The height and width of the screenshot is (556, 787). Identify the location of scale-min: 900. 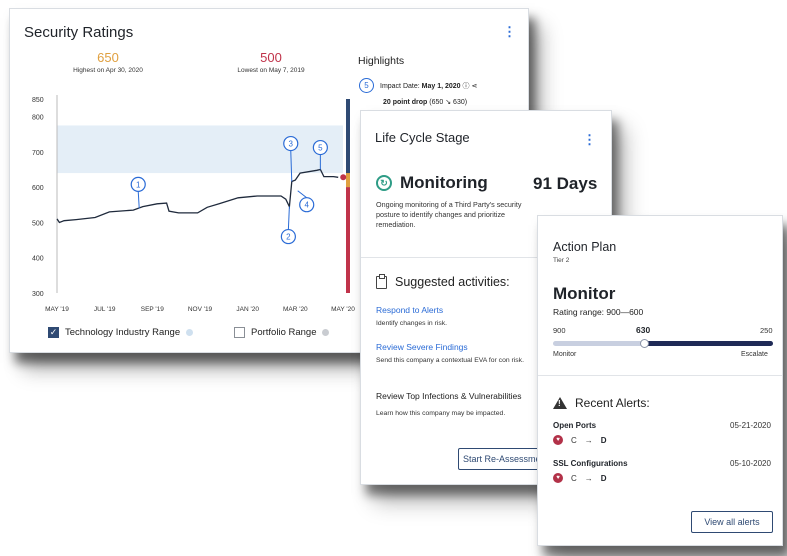
(559, 330).